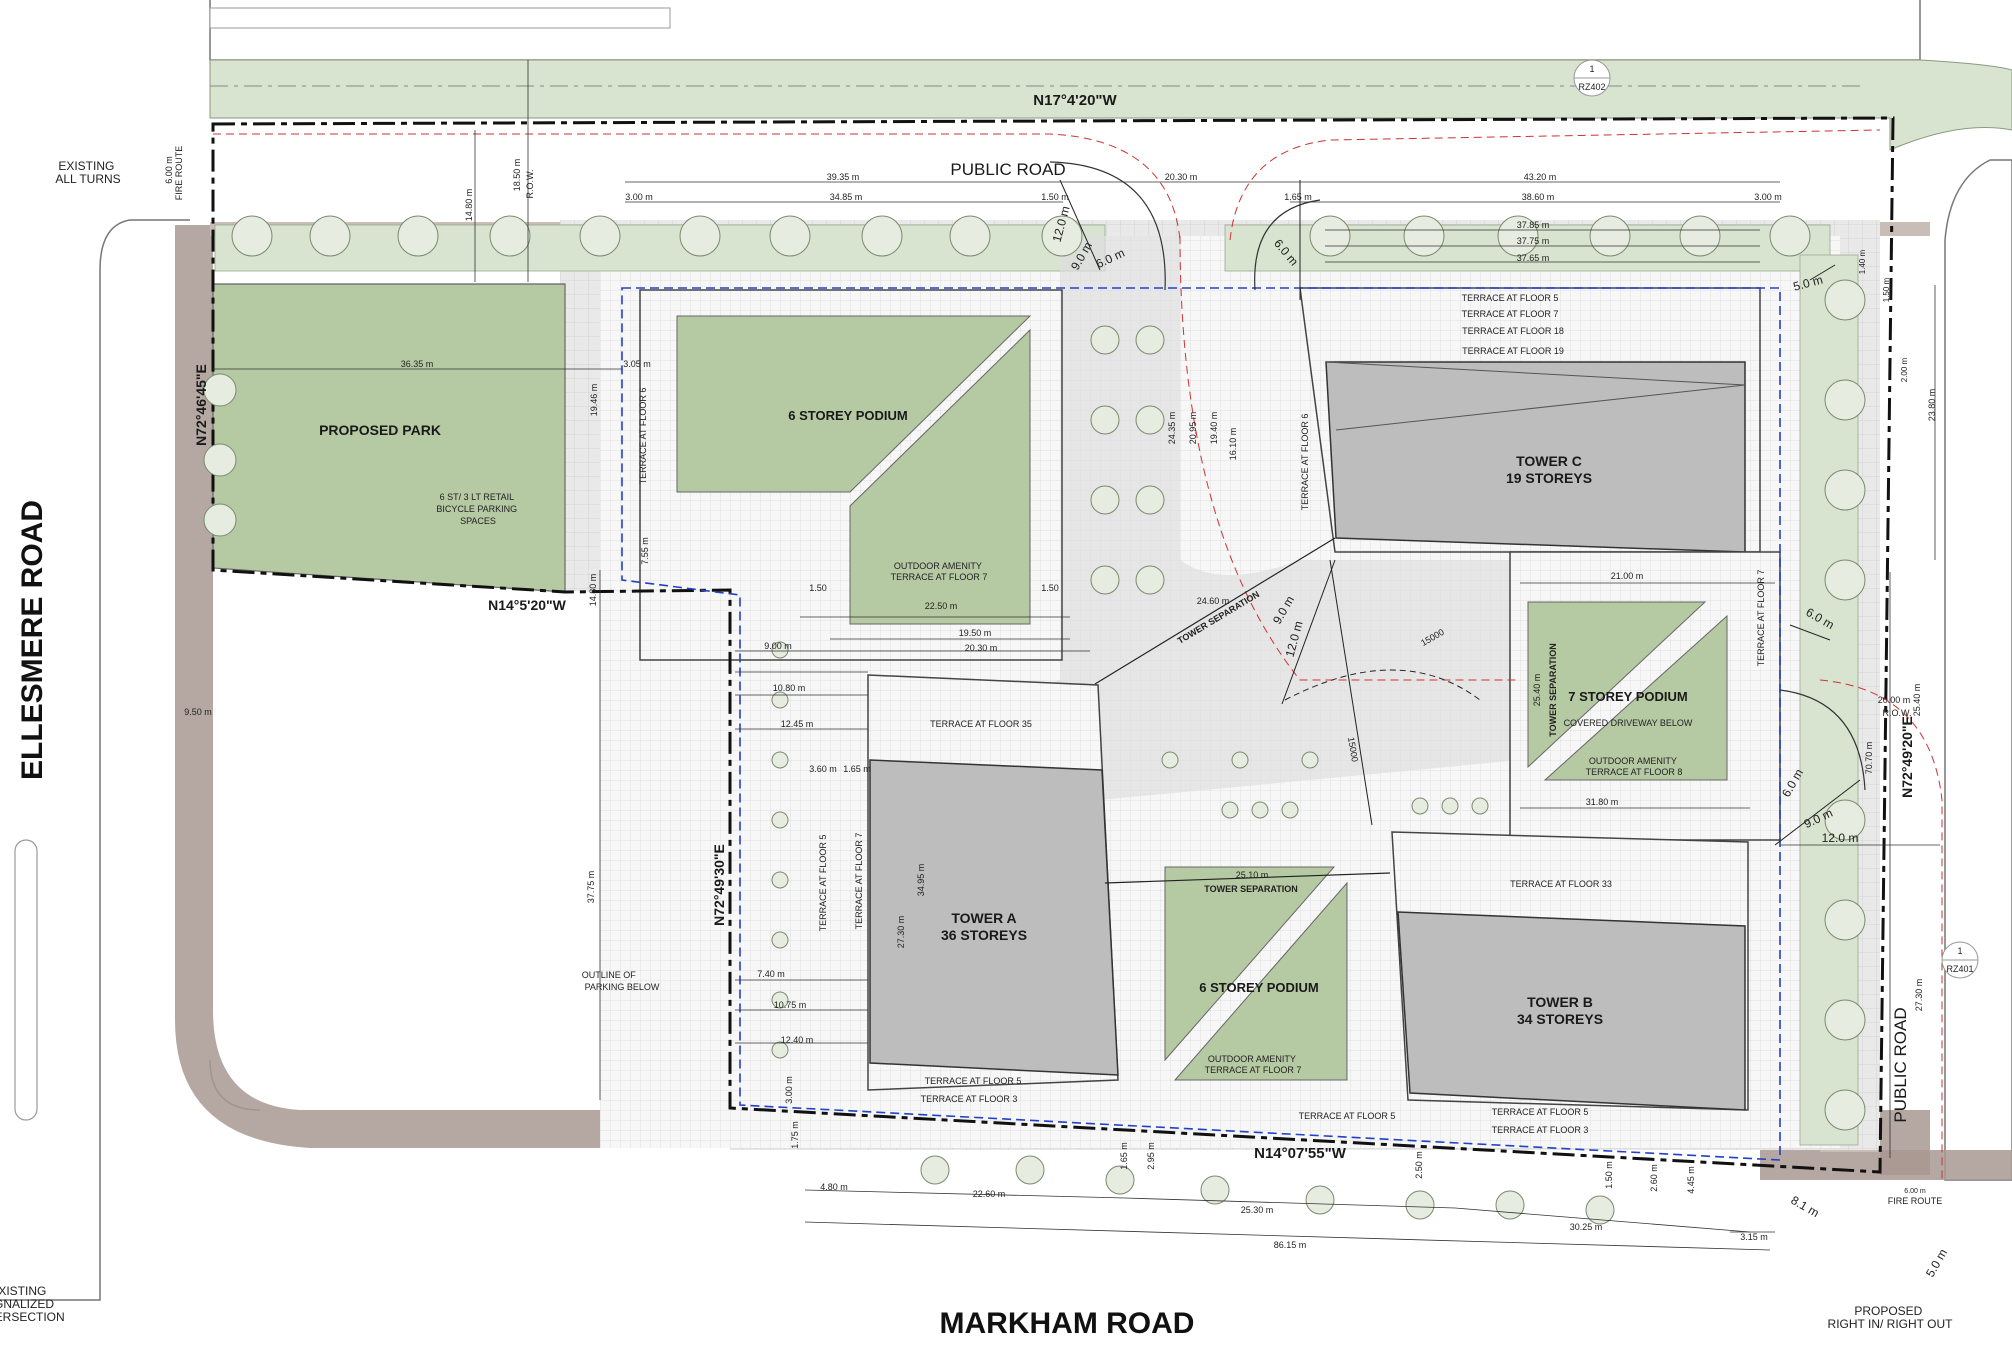  Describe the element at coordinates (969, 1099) in the screenshot. I see `terrace-a3: TERRACE AT FLOOR 3` at that location.